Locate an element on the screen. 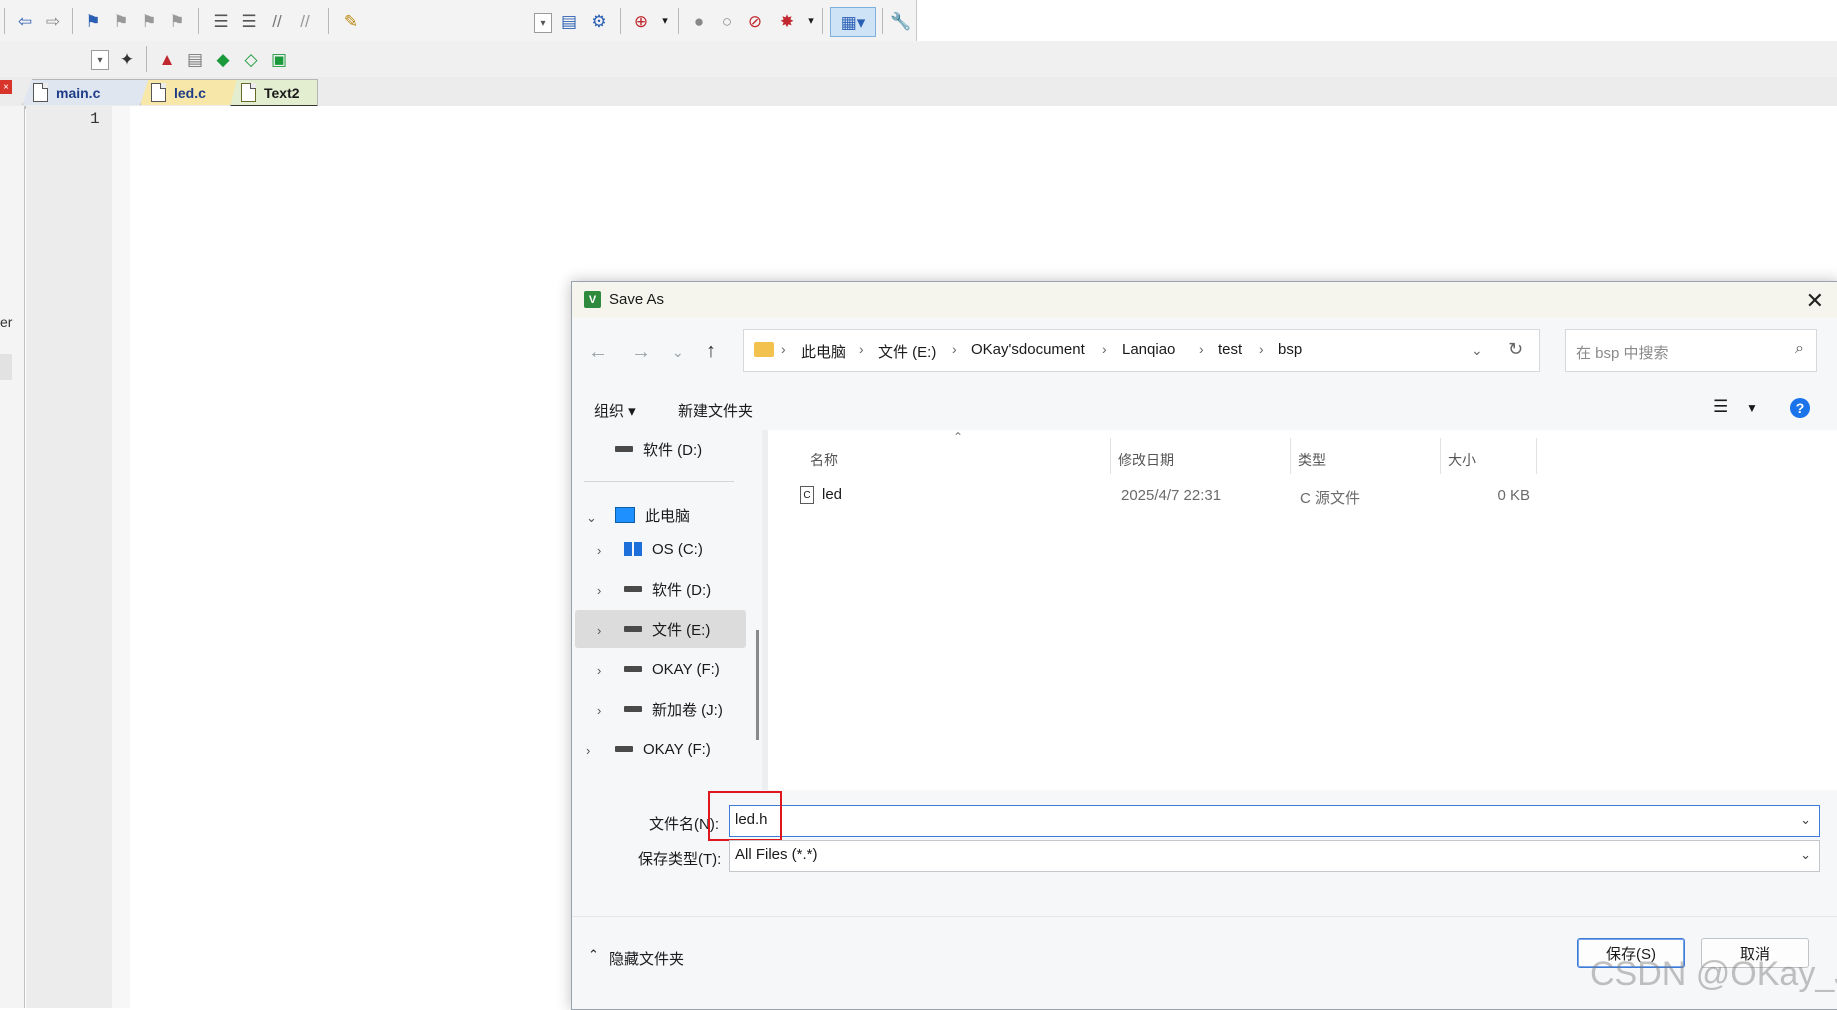 This screenshot has width=1837, height=1010. window-layout-icon: ▦▾ is located at coordinates (853, 22).